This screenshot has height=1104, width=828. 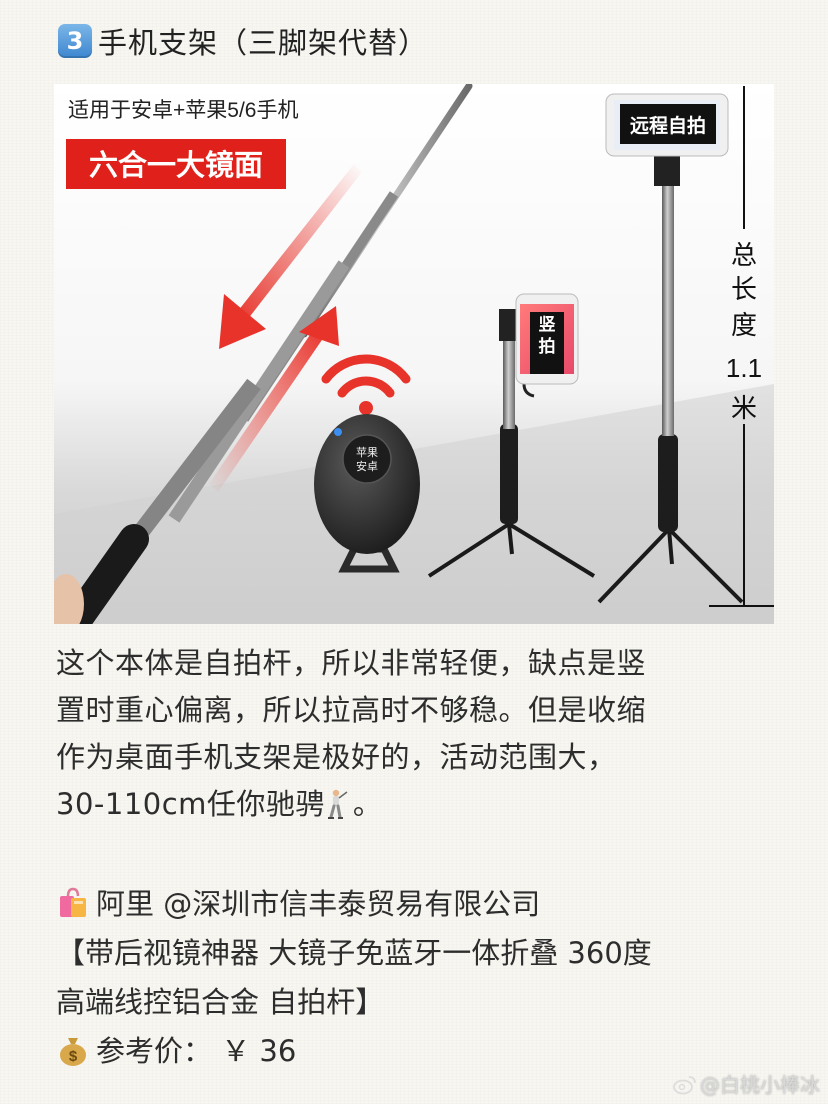 What do you see at coordinates (547, 346) in the screenshot?
I see `svg-text: 拍` at bounding box center [547, 346].